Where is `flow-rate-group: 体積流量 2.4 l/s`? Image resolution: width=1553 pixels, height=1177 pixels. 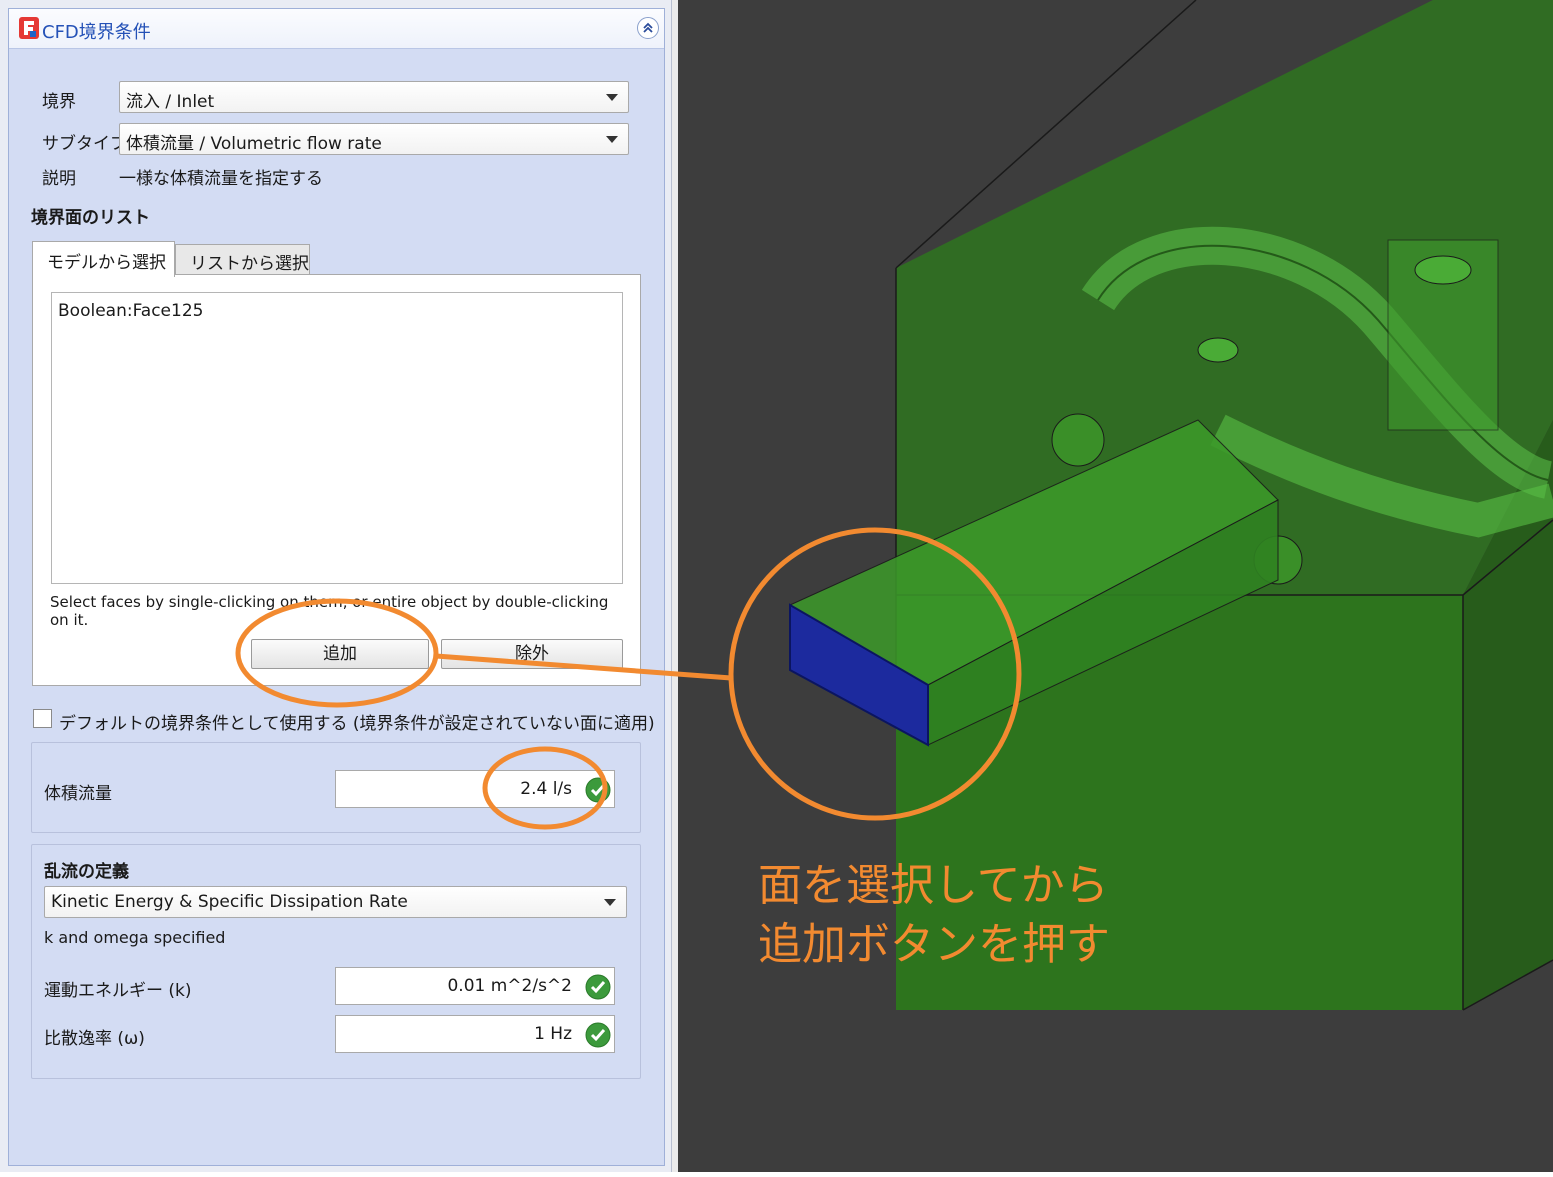
flow-rate-group: 体積流量 2.4 l/s is located at coordinates (336, 787).